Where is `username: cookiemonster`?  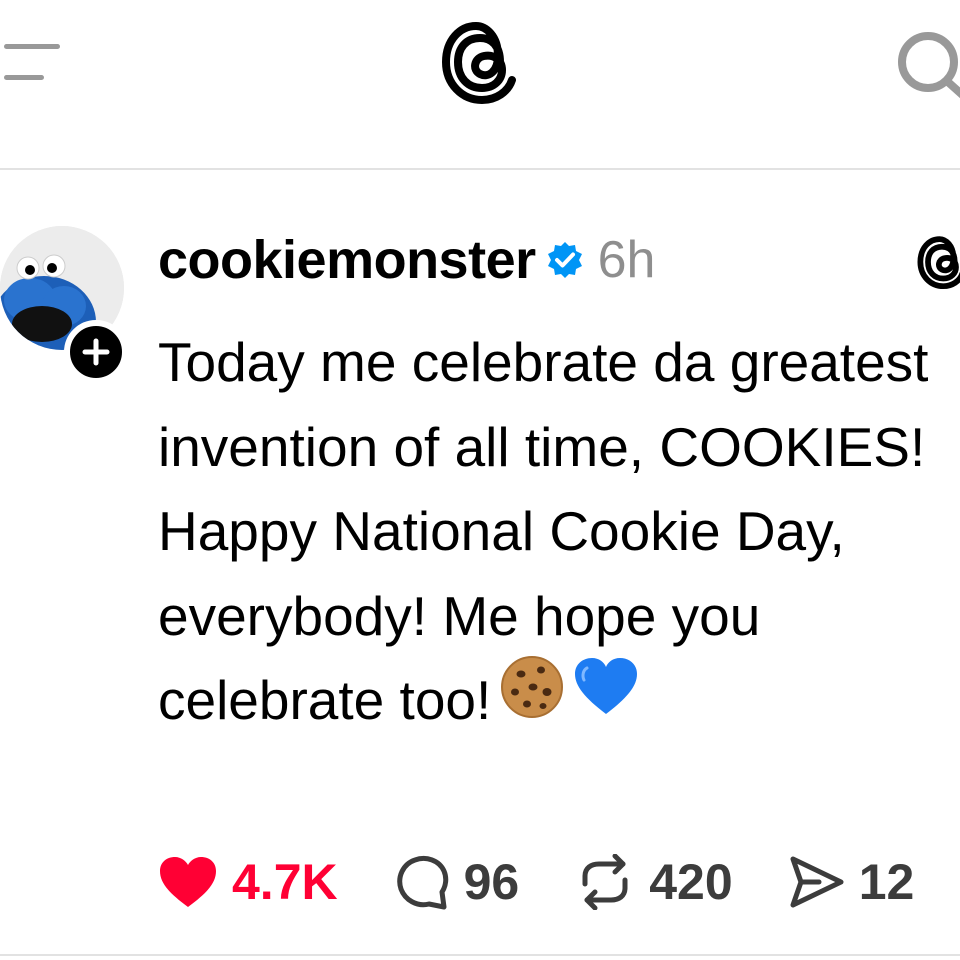
username: cookiemonster is located at coordinates (347, 260).